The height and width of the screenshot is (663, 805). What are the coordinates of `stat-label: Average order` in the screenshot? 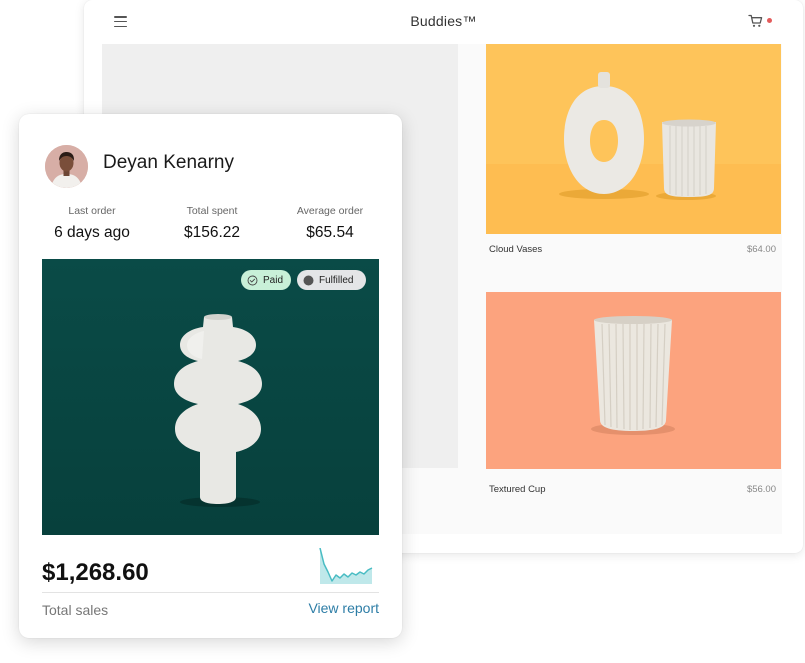 It's located at (330, 211).